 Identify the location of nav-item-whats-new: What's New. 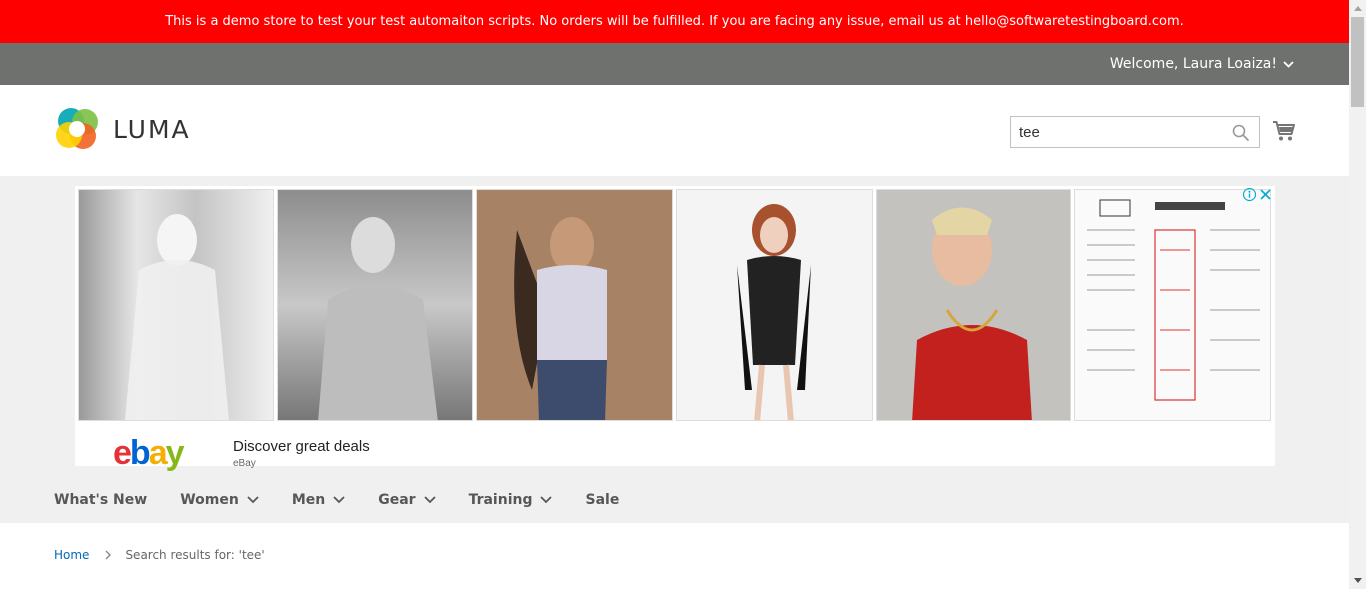
(100, 500).